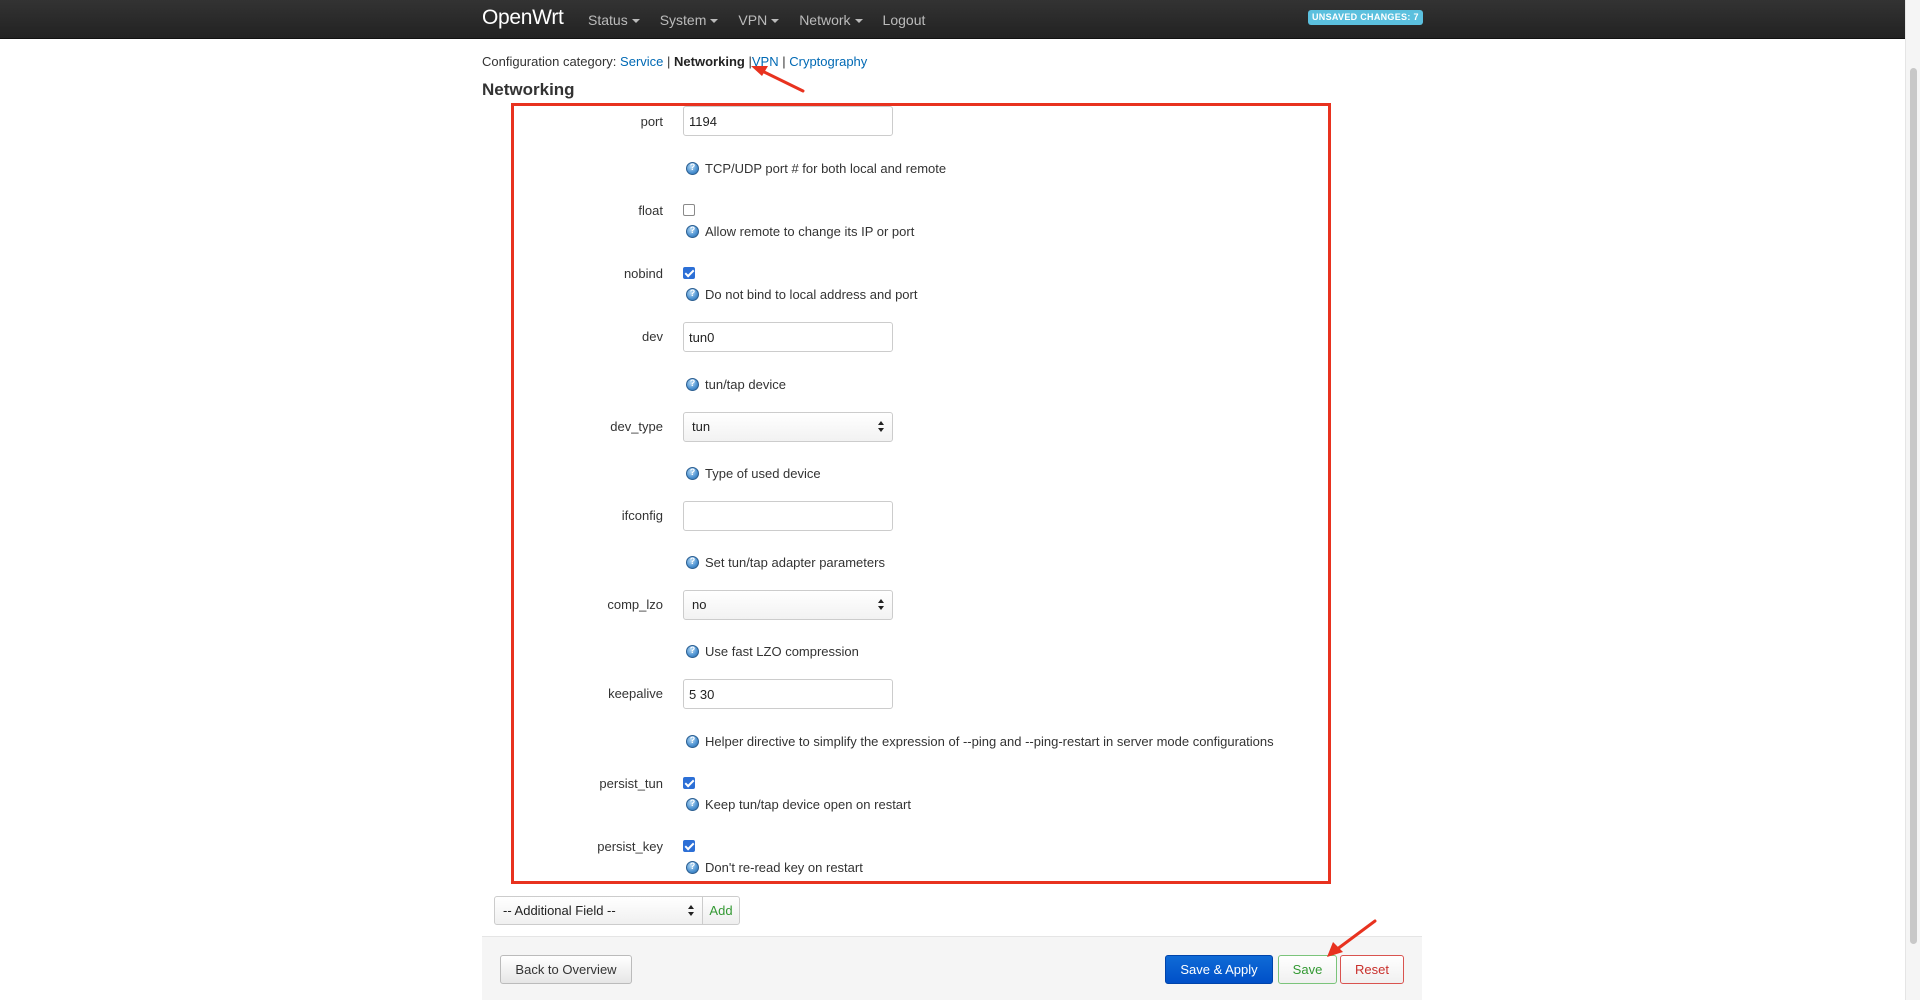  I want to click on add-field-button: Add, so click(721, 910).